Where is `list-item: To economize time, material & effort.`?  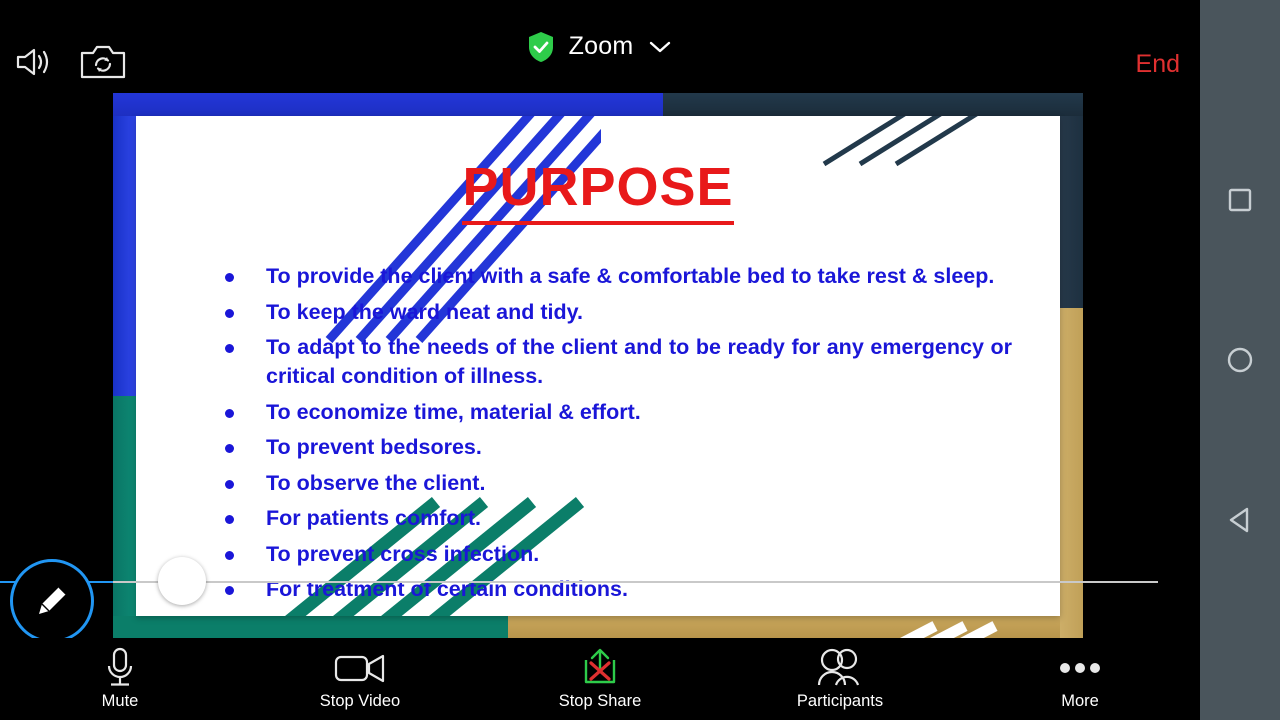 list-item: To economize time, material & effort. is located at coordinates (616, 412).